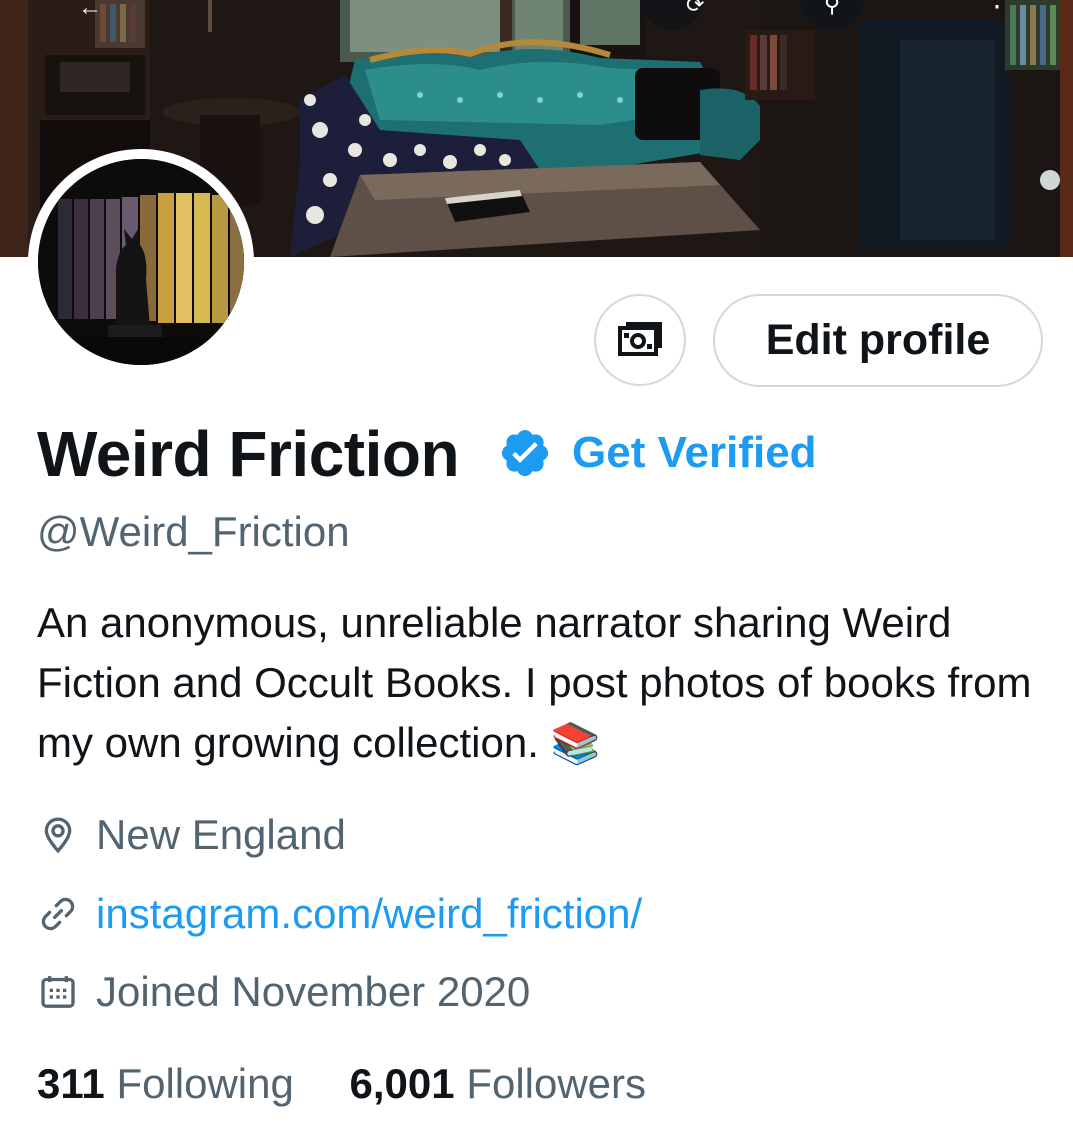 The image size is (1073, 1134). What do you see at coordinates (58, 992) in the screenshot?
I see `calendar-icon` at bounding box center [58, 992].